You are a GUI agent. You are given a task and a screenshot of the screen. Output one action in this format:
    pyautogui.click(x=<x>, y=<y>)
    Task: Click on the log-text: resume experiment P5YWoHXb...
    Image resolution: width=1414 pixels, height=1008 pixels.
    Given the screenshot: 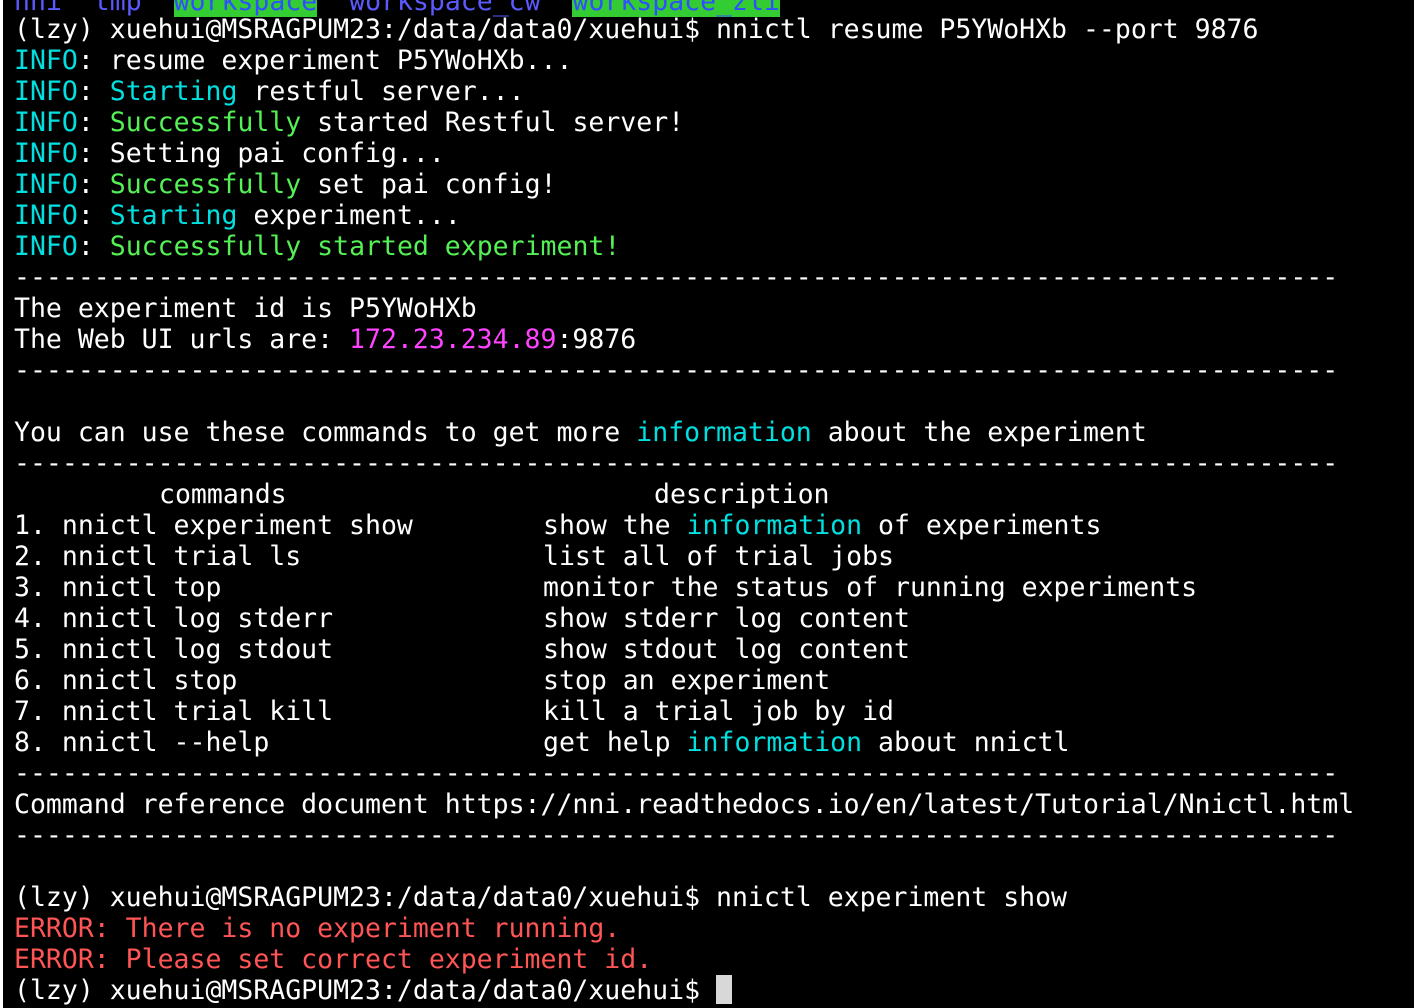 What is the action you would take?
    pyautogui.click(x=333, y=60)
    